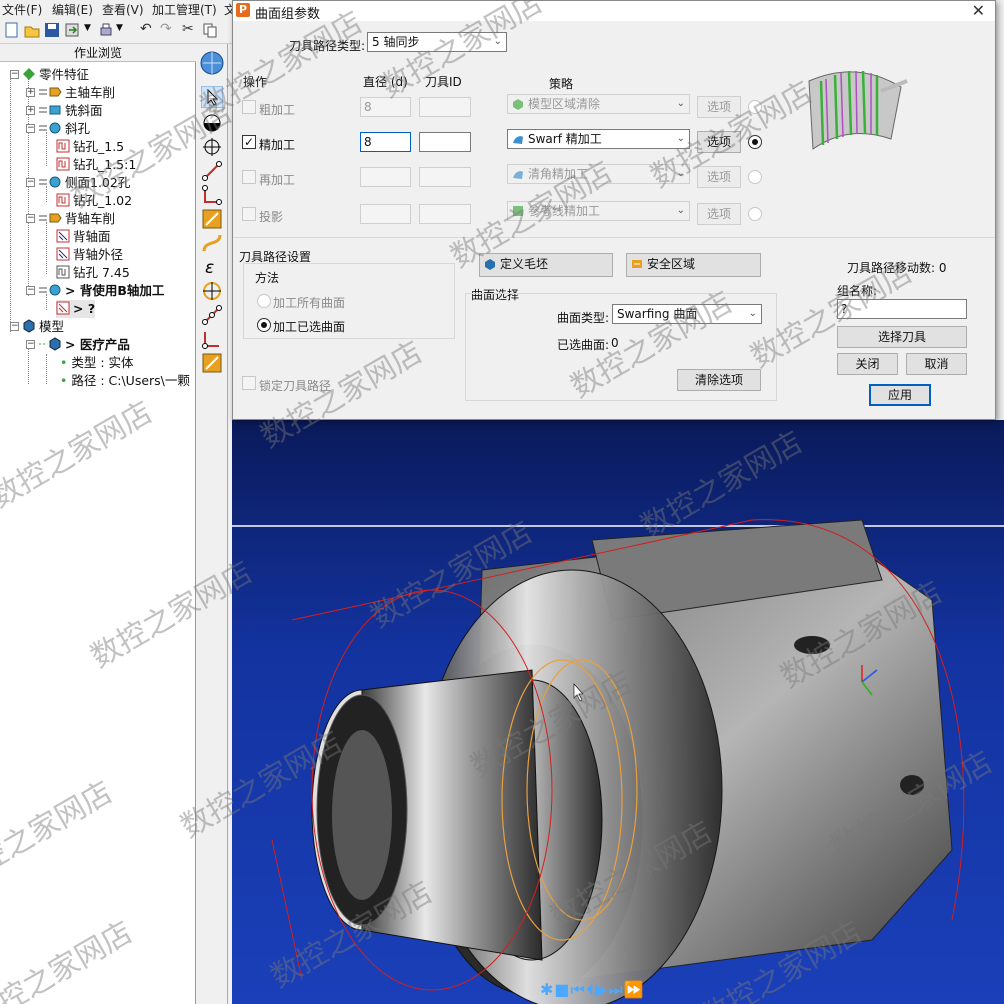 Image resolution: width=1004 pixels, height=1004 pixels. I want to click on rest-strategy-select: 清角精加工 ⌄, so click(598, 174).